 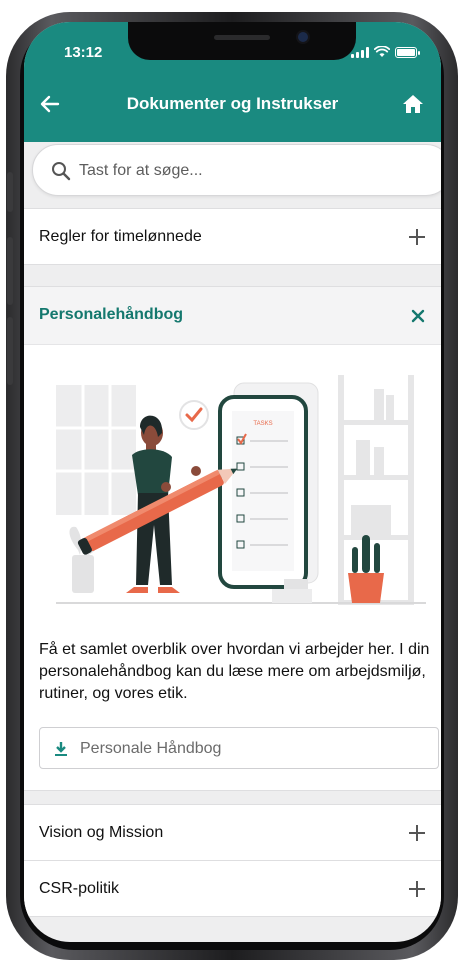 I want to click on section-label: Regler for timelønnede, so click(x=120, y=236).